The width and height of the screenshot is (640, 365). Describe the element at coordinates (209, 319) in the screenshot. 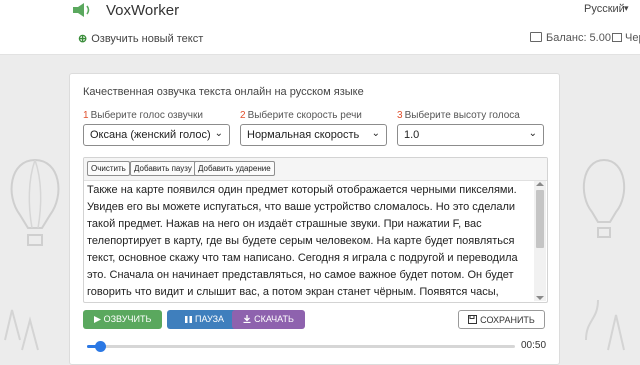

I see `pause-button-label: ПАУЗА` at that location.